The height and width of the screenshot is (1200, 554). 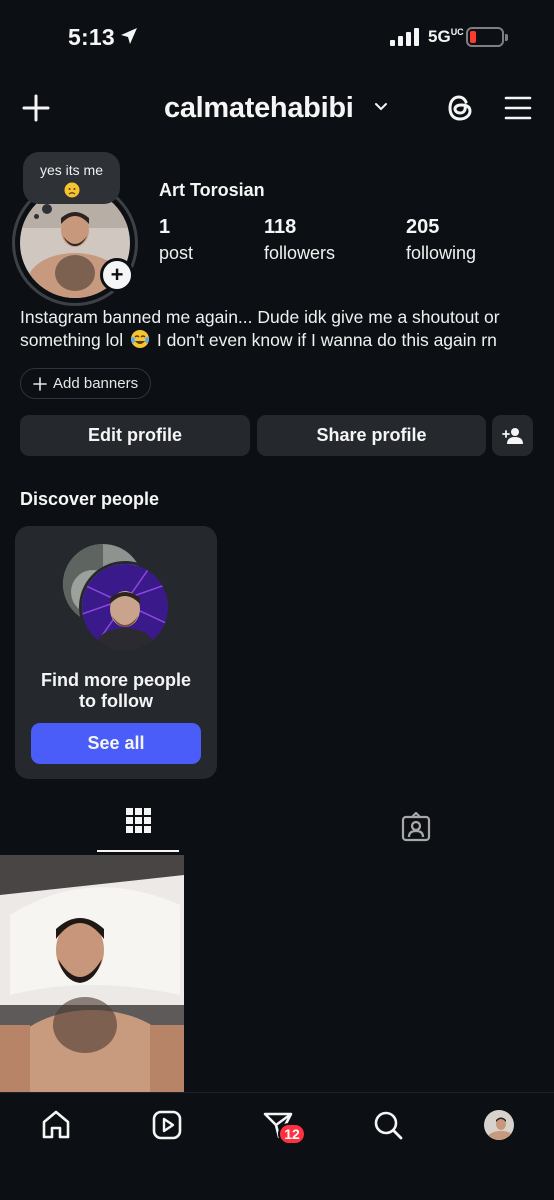 I want to click on tears-of-joy-emoji-icon, so click(x=140, y=339).